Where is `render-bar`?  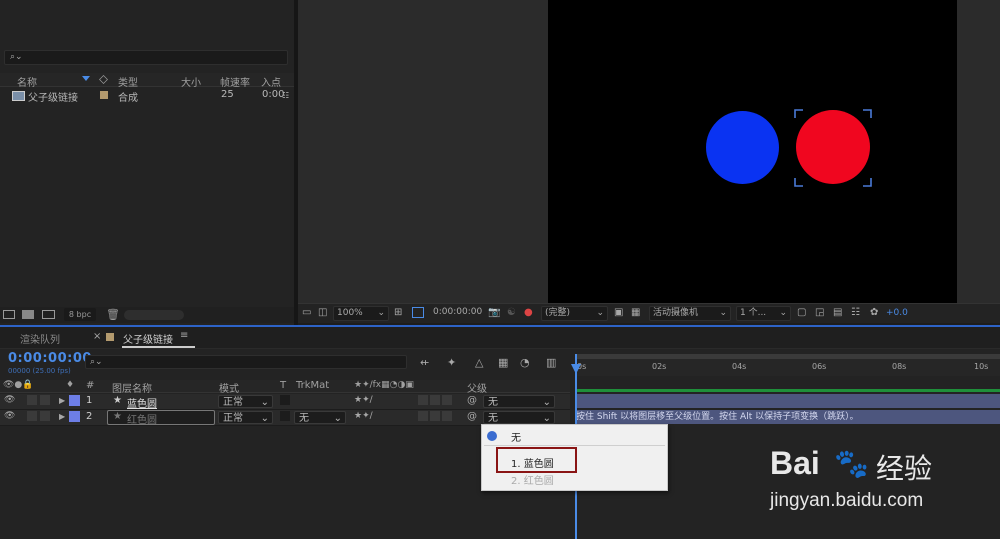
render-bar is located at coordinates (787, 390).